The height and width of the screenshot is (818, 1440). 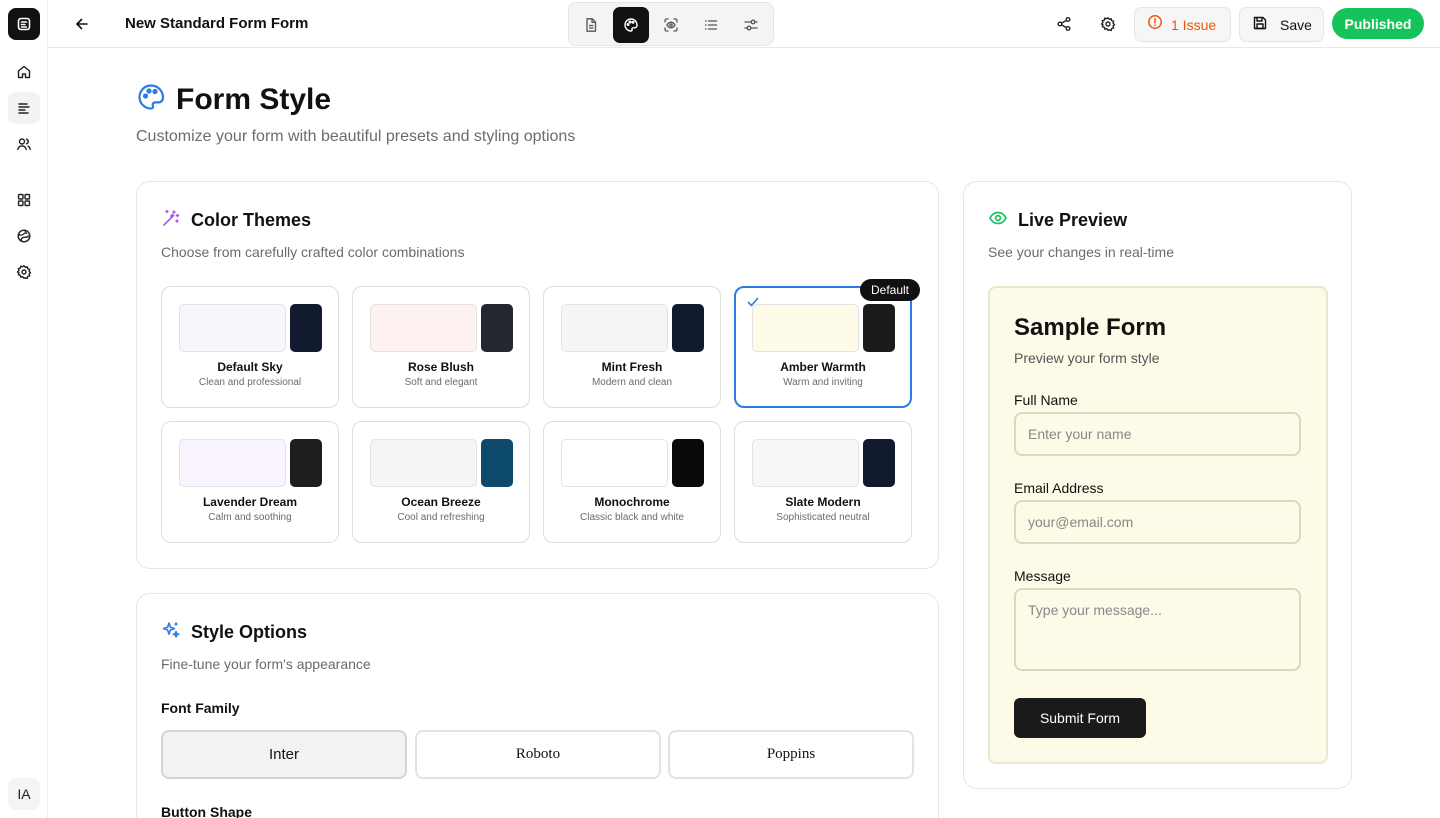 I want to click on scan-eye-icon, so click(x=671, y=25).